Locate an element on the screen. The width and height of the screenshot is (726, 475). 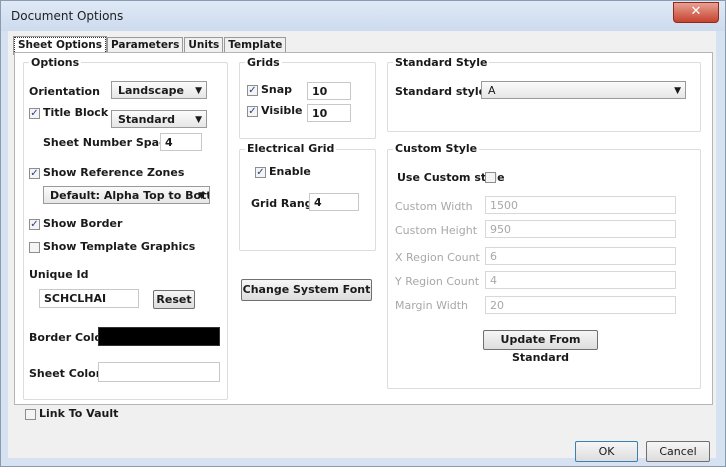
enable-checkbox: ✓ is located at coordinates (260, 172).